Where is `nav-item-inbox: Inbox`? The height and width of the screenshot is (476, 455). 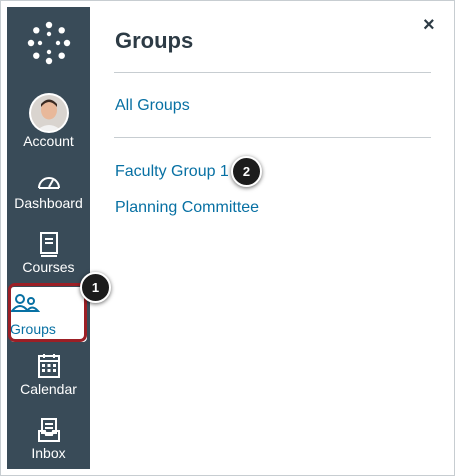
nav-item-inbox: Inbox is located at coordinates (48, 439).